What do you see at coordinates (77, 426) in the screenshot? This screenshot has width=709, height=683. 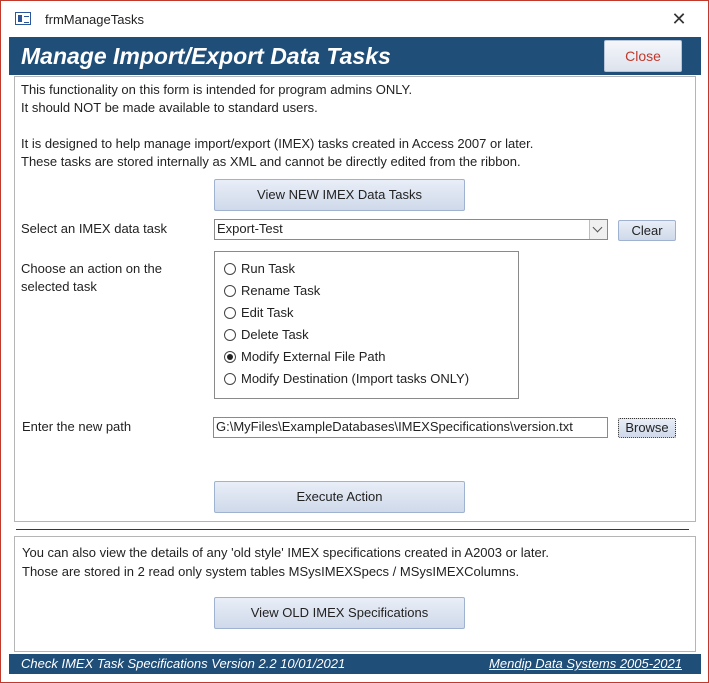 I see `new-path-label: Enter the new path` at bounding box center [77, 426].